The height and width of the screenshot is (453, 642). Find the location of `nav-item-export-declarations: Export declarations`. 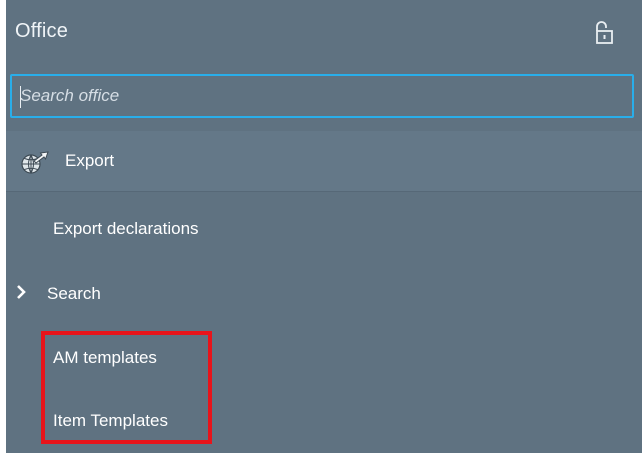

nav-item-export-declarations: Export declarations is located at coordinates (324, 228).